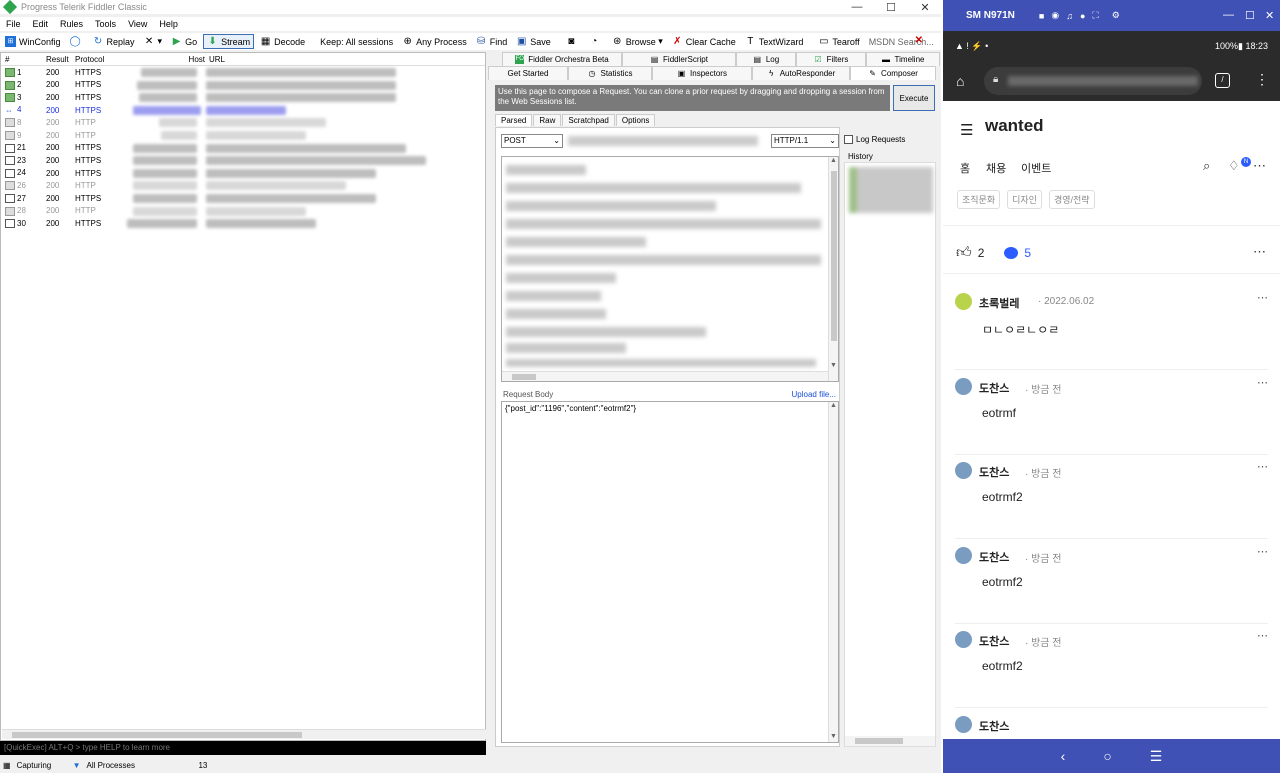 This screenshot has width=1280, height=773. I want to click on menu-file: File, so click(13, 24).